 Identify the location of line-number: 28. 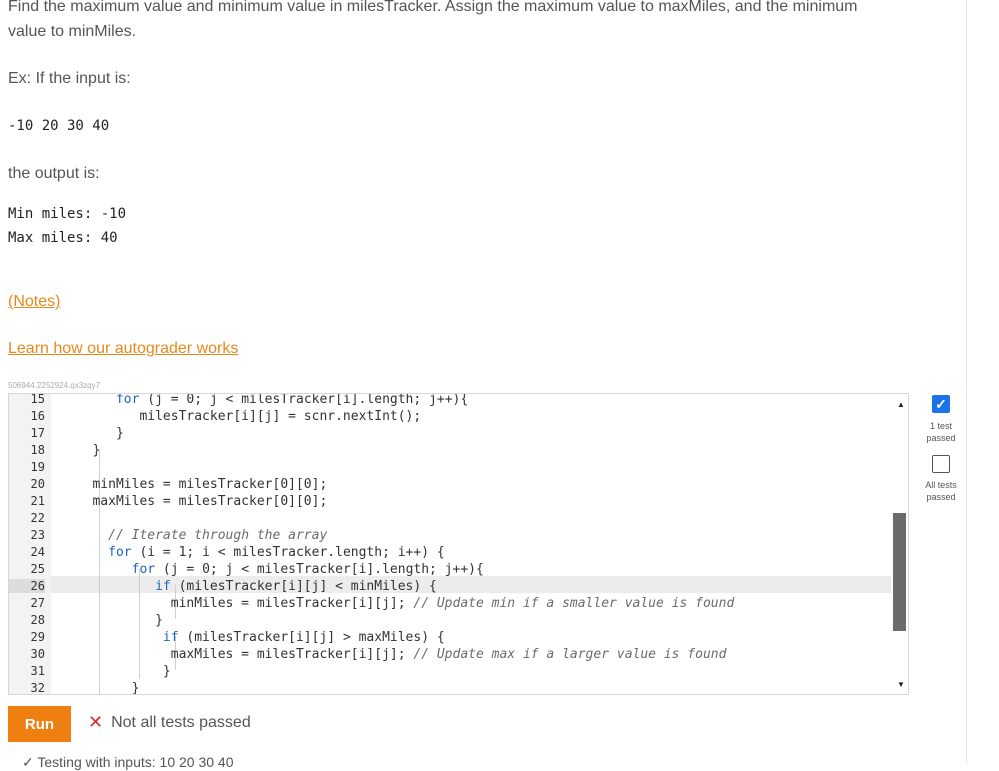
(37, 620).